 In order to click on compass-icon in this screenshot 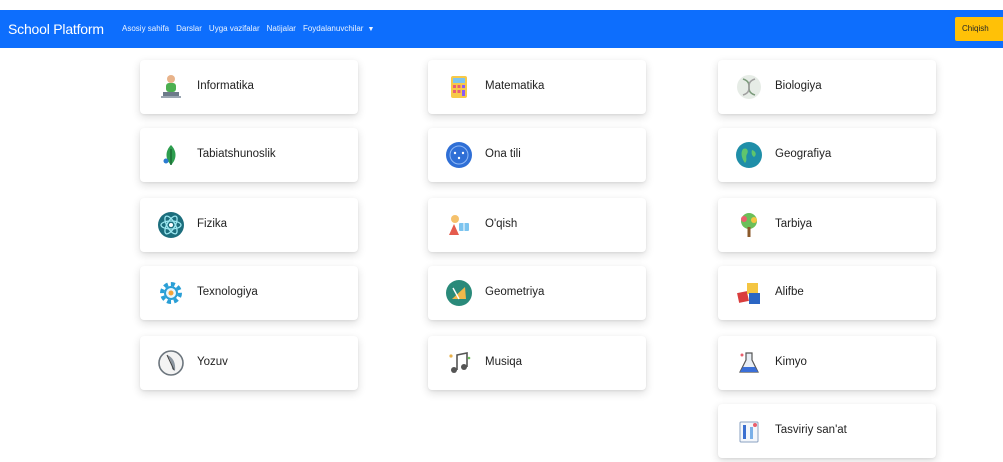, I will do `click(459, 293)`.